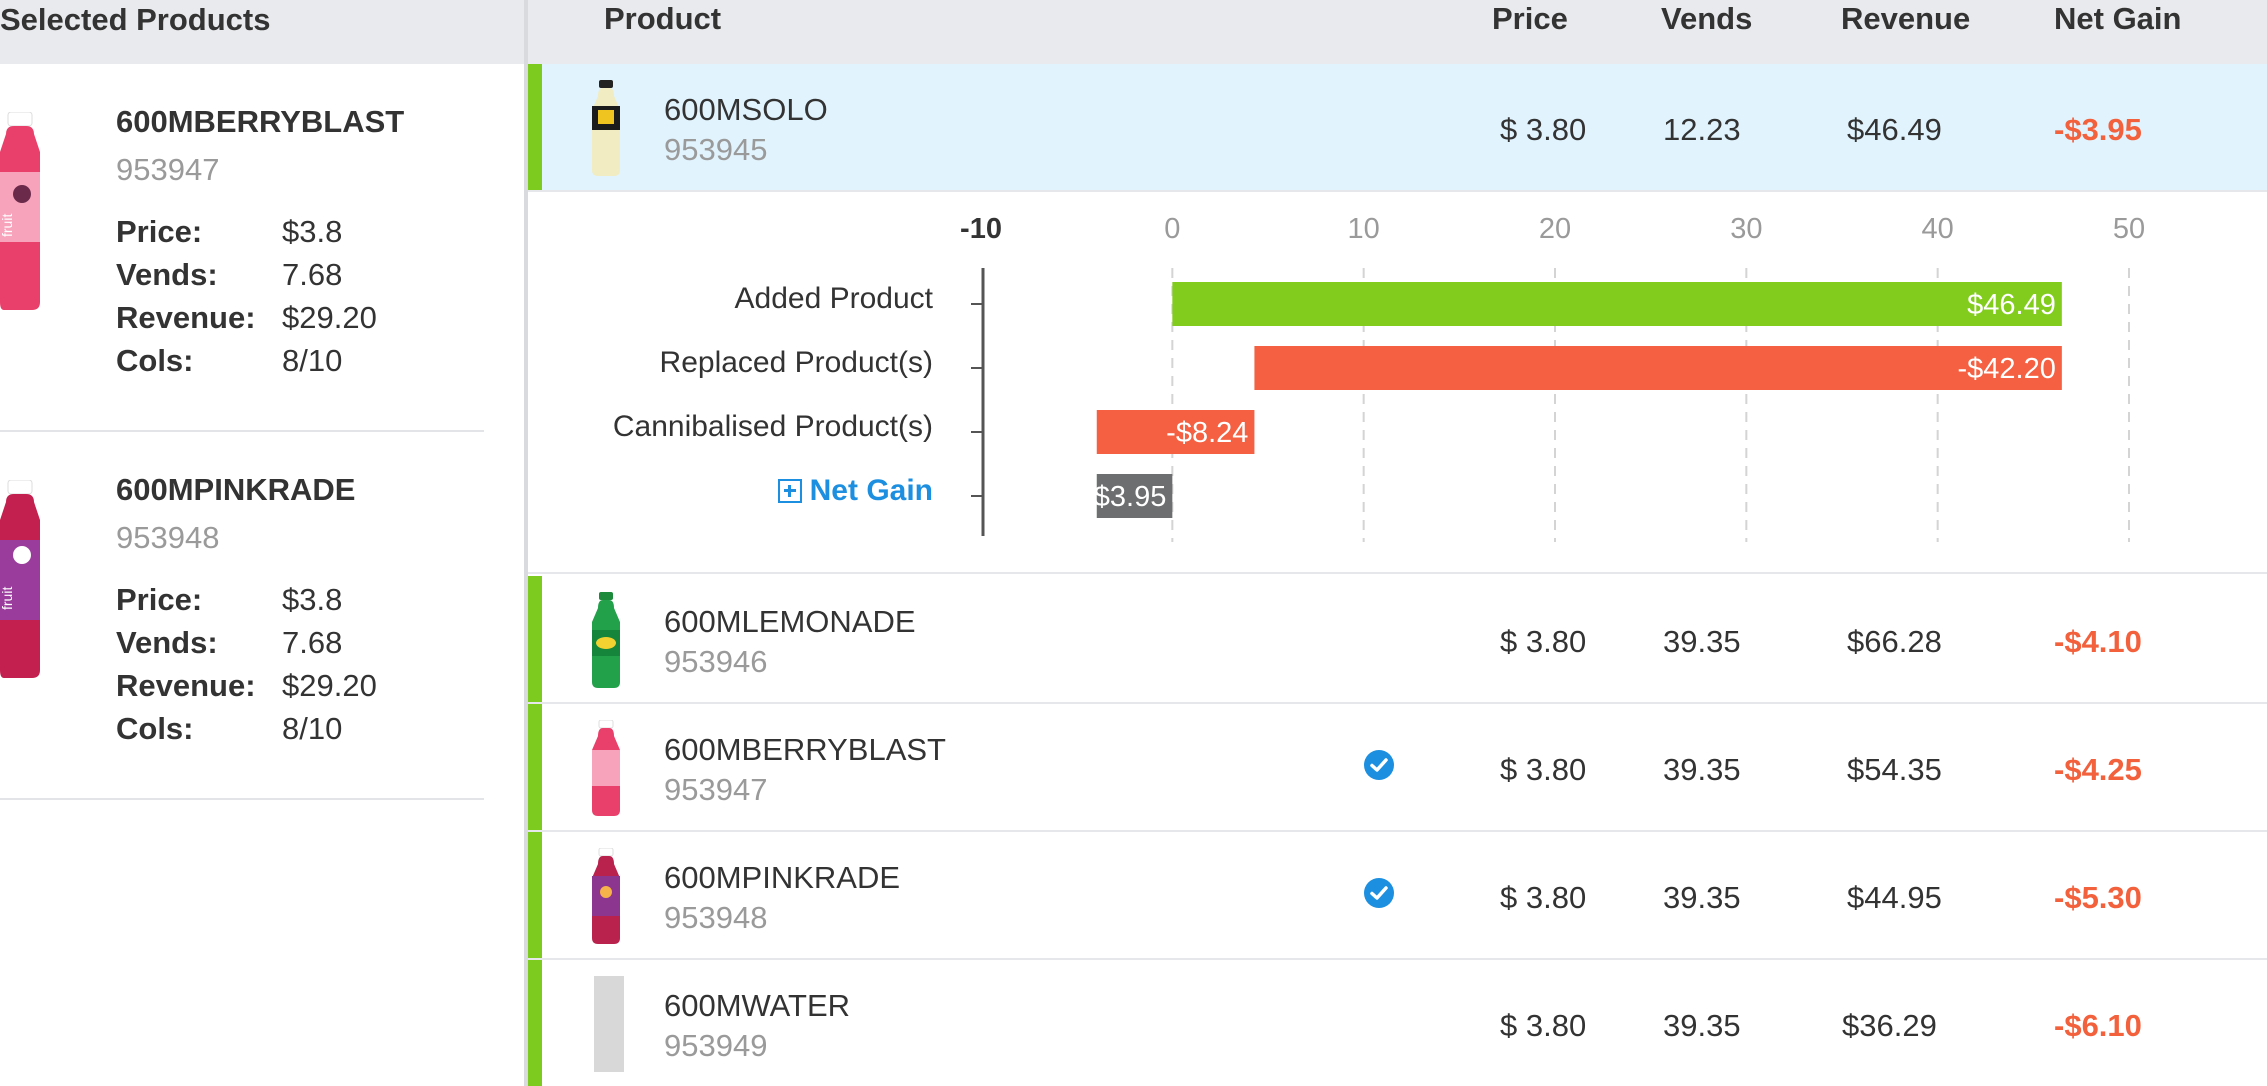 The image size is (2267, 1086). Describe the element at coordinates (716, 661) in the screenshot. I see `product-code: 953946` at that location.